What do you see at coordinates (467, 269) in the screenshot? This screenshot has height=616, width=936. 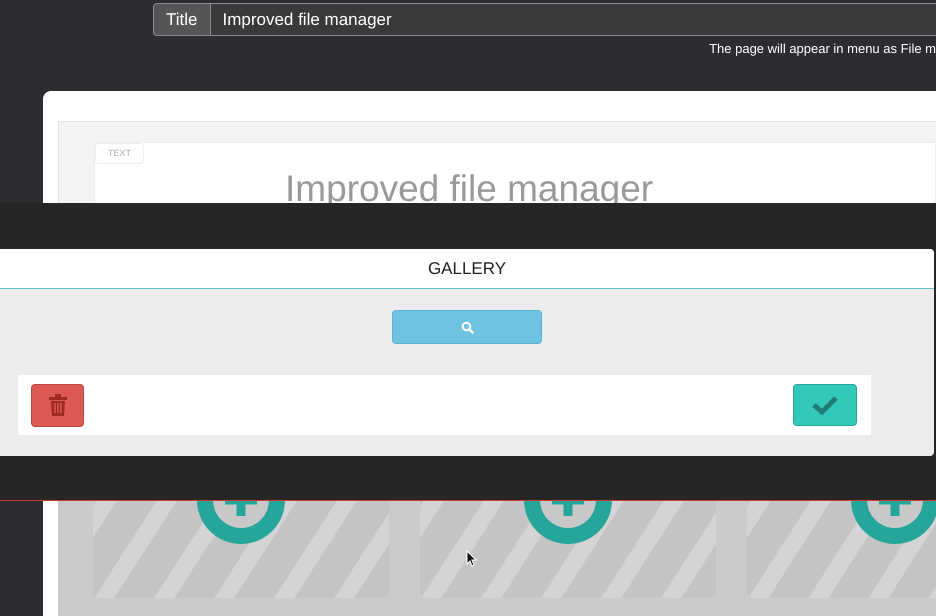 I see `modal-title: GALLERY` at bounding box center [467, 269].